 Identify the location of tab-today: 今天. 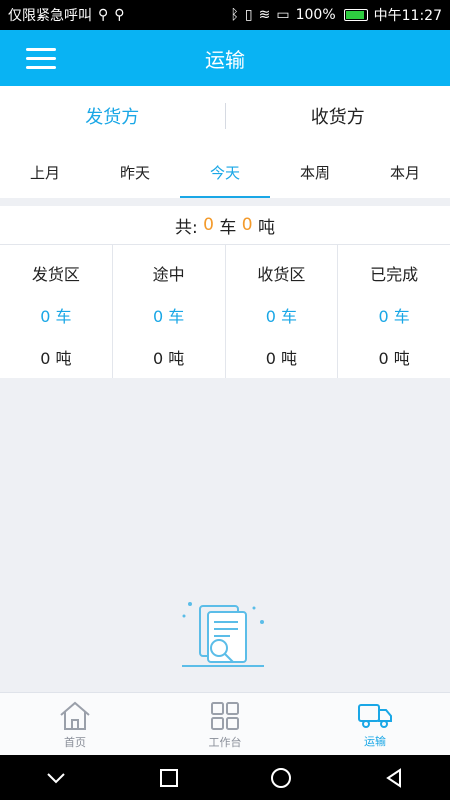
(225, 172).